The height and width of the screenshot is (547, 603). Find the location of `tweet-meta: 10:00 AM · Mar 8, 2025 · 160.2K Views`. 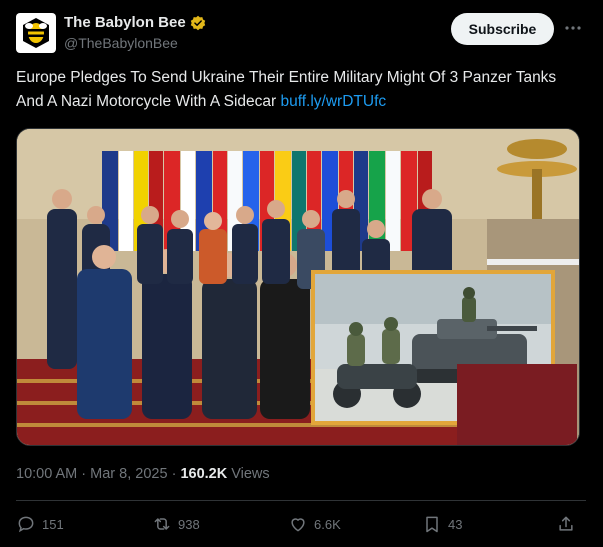

tweet-meta: 10:00 AM · Mar 8, 2025 · 160.2K Views is located at coordinates (143, 474).